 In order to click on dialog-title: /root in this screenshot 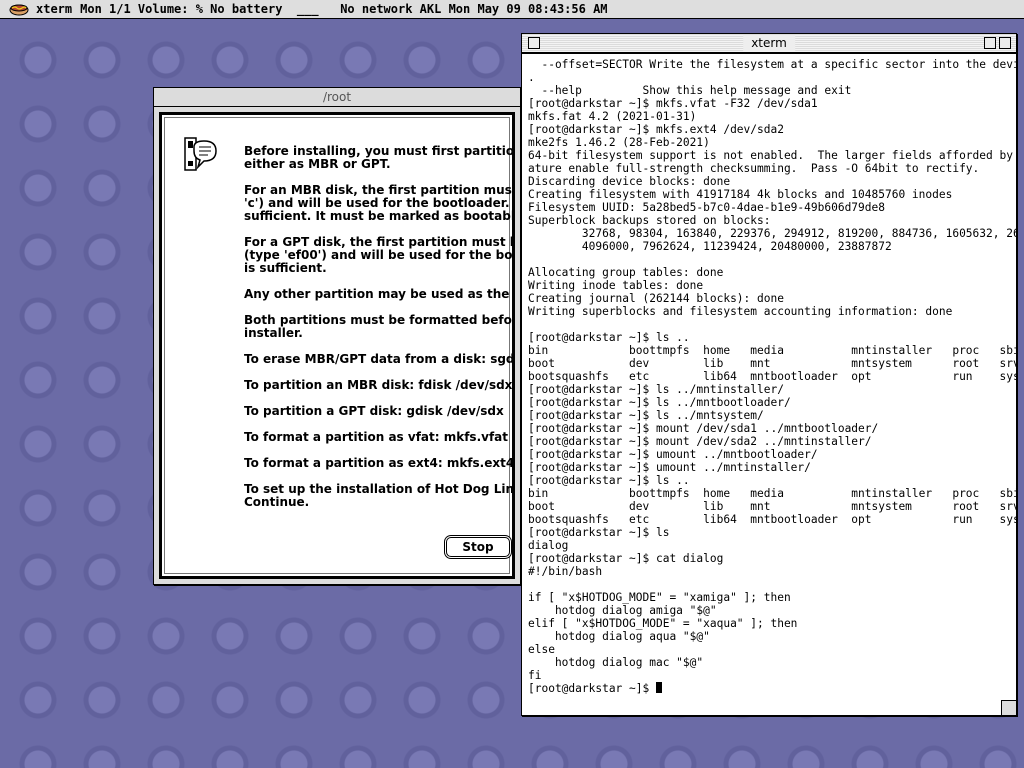, I will do `click(337, 97)`.